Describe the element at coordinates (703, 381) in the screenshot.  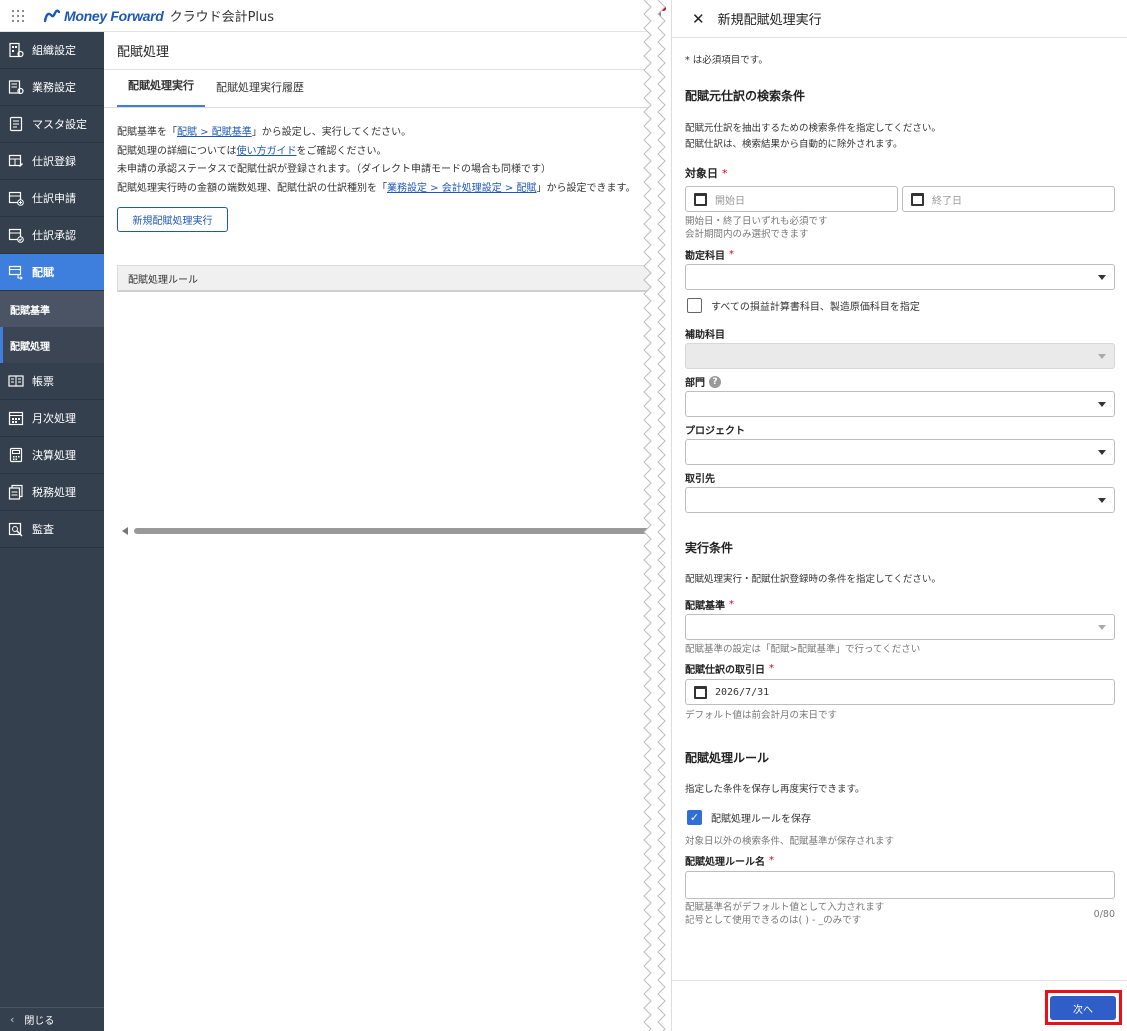
I see `department-label: 部門?` at that location.